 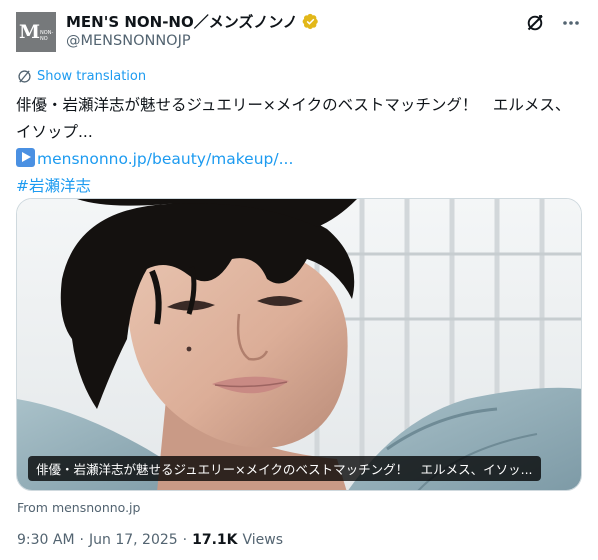 I want to click on account-avatar: M NON-NO, so click(x=36, y=32).